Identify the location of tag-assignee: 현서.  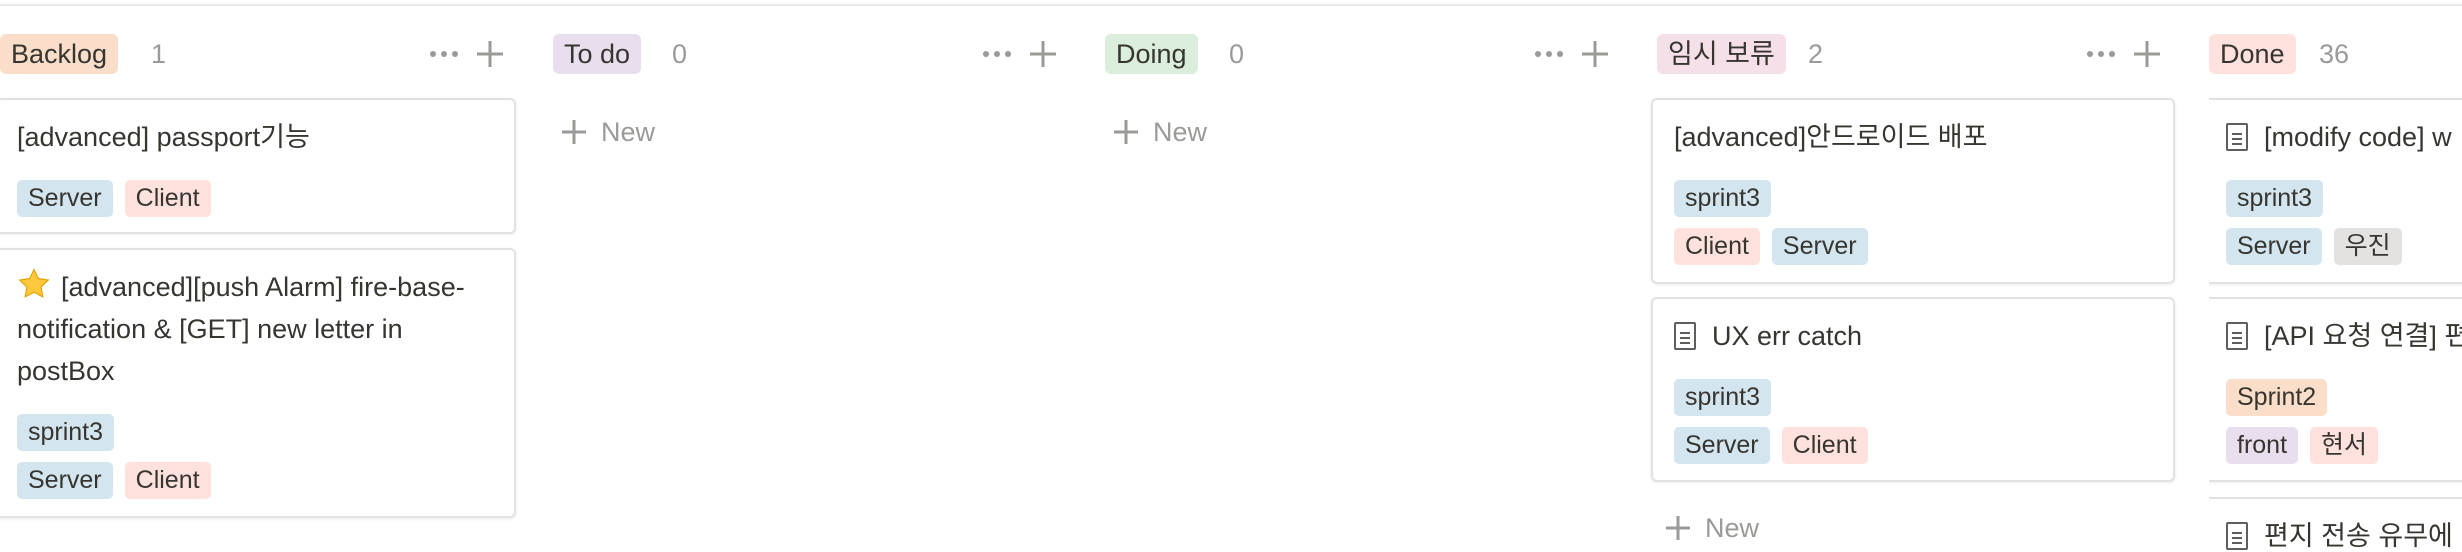
(2344, 445).